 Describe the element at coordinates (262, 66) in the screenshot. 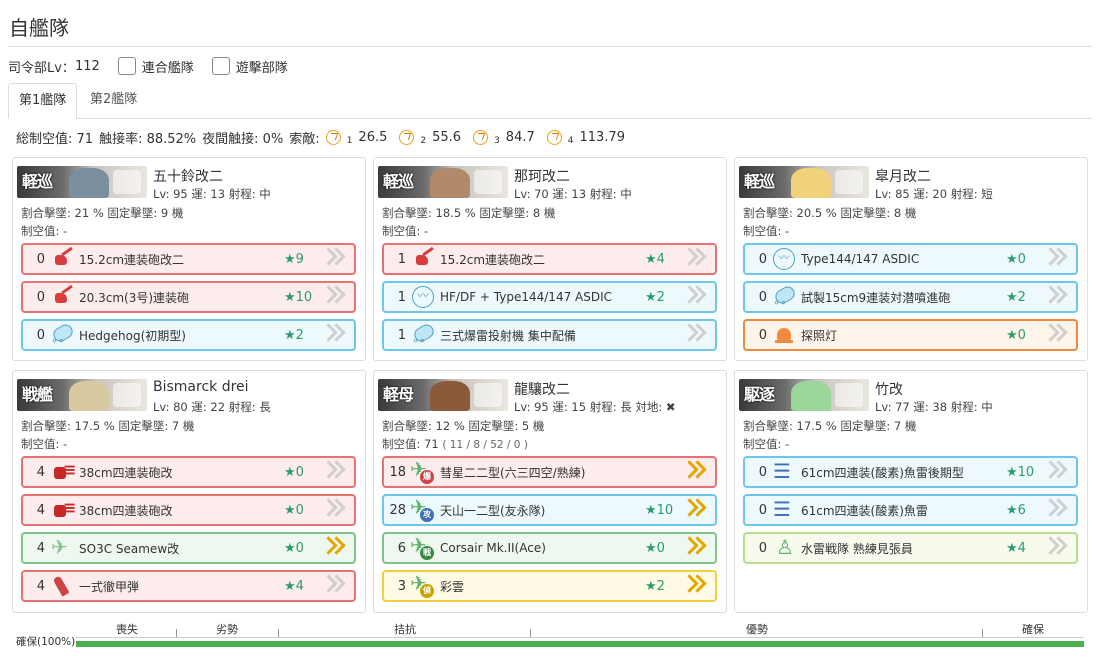

I see `strike-force-label: 遊擊部隊` at that location.